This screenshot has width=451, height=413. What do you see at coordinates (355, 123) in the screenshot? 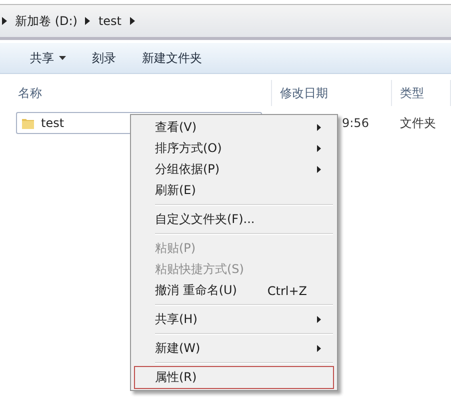
I see `modified-date: 9:56` at bounding box center [355, 123].